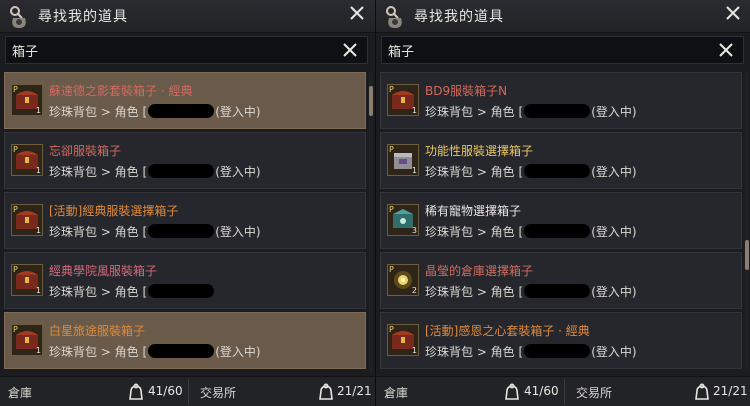 The width and height of the screenshot is (750, 406). Describe the element at coordinates (85, 151) in the screenshot. I see `item-name: 忘卻服裝箱子` at that location.